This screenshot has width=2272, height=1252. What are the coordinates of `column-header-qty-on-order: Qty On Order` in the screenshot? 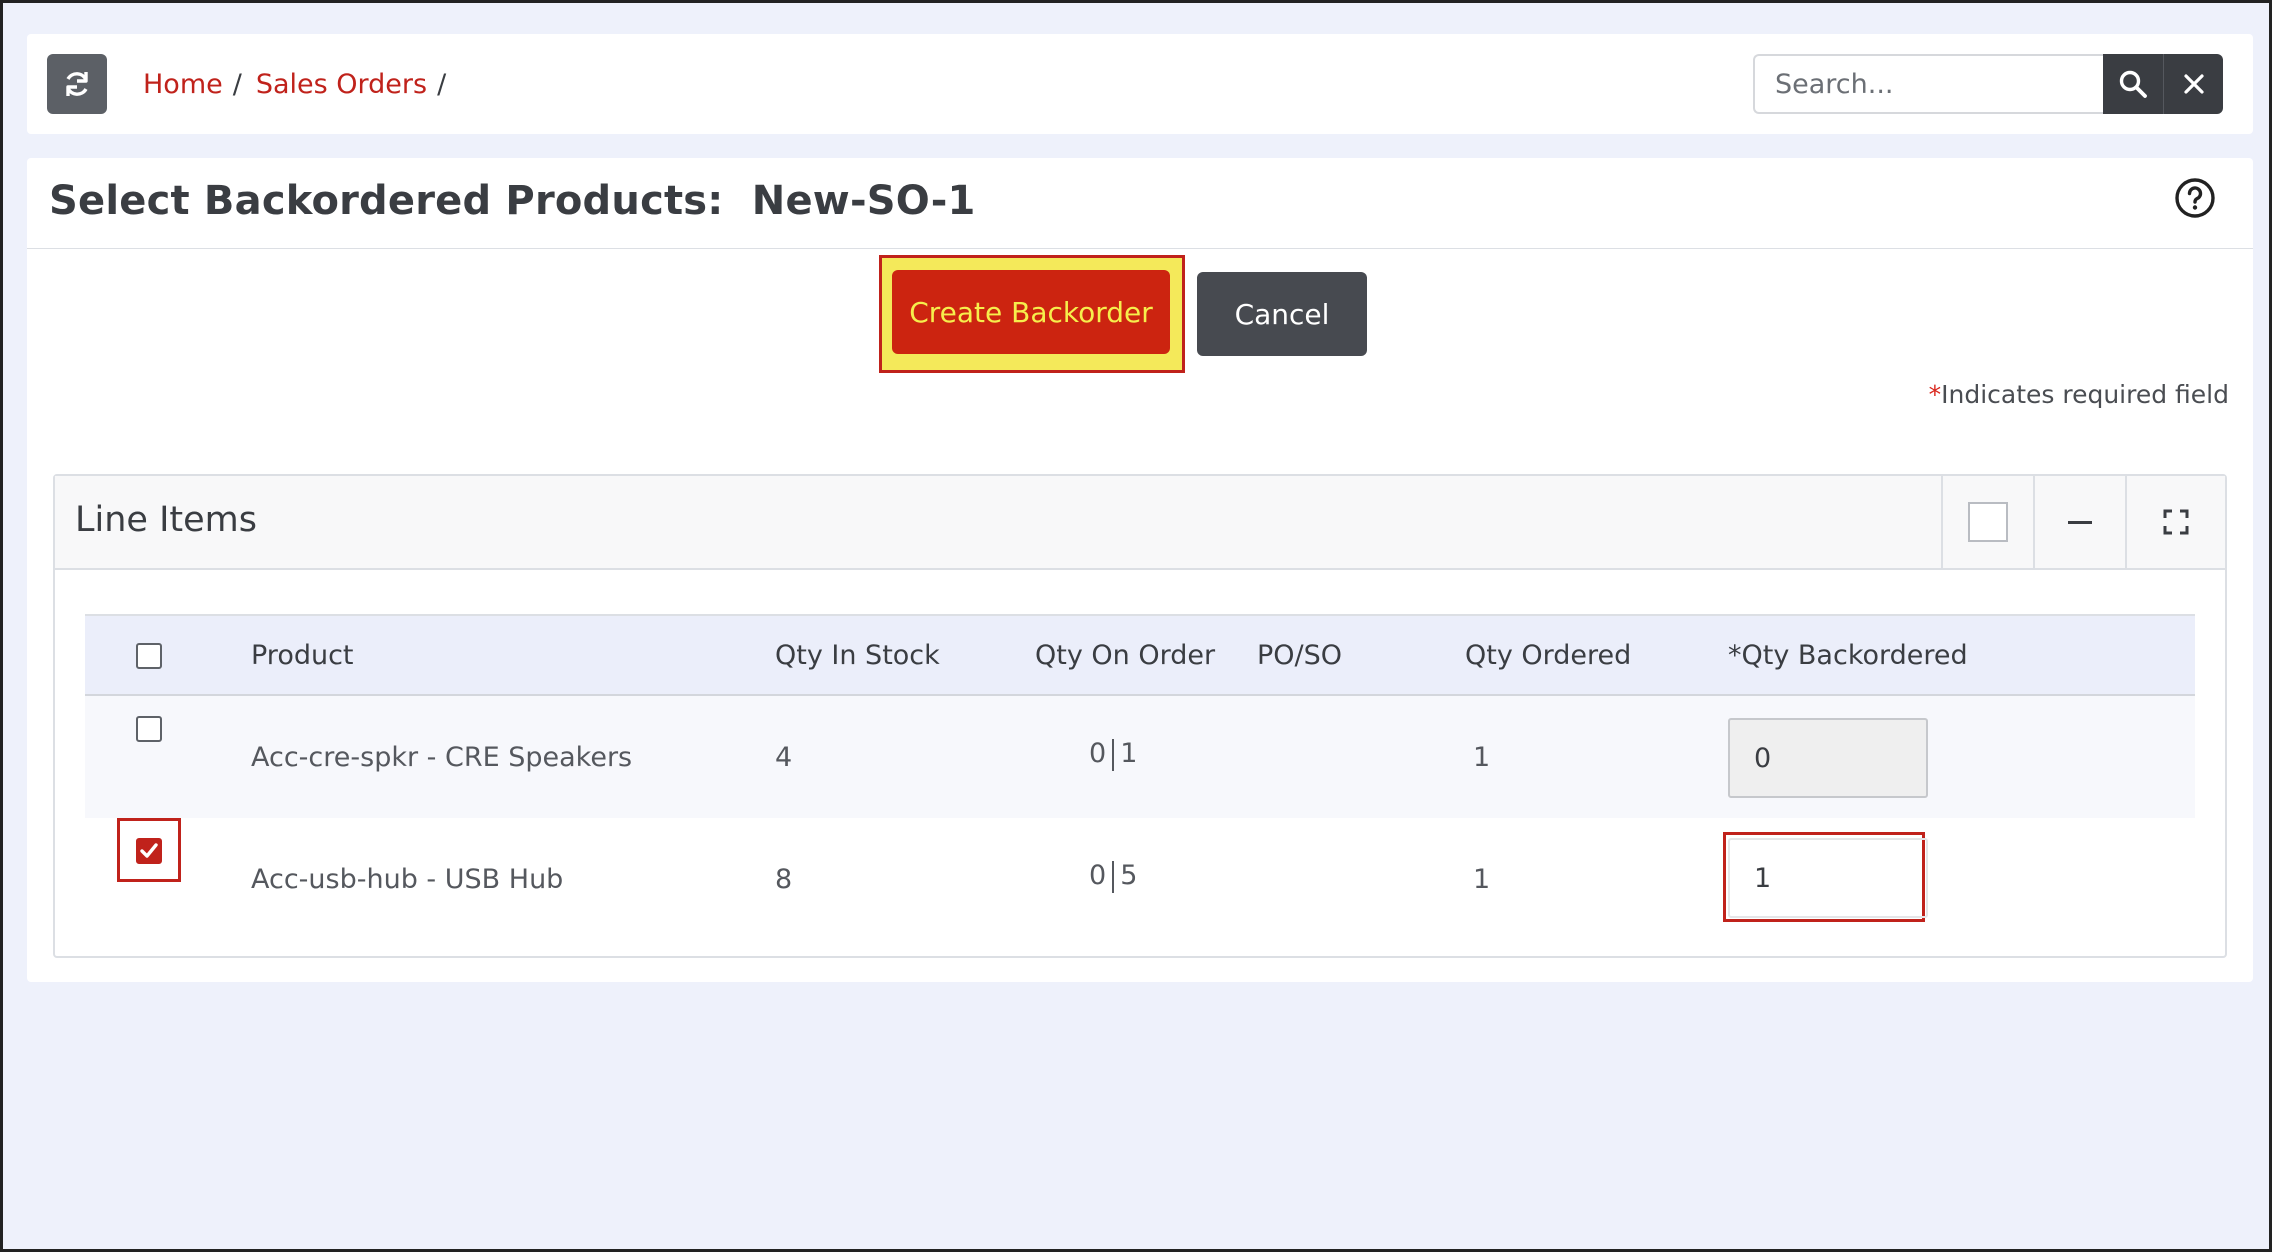 It's located at (1125, 655).